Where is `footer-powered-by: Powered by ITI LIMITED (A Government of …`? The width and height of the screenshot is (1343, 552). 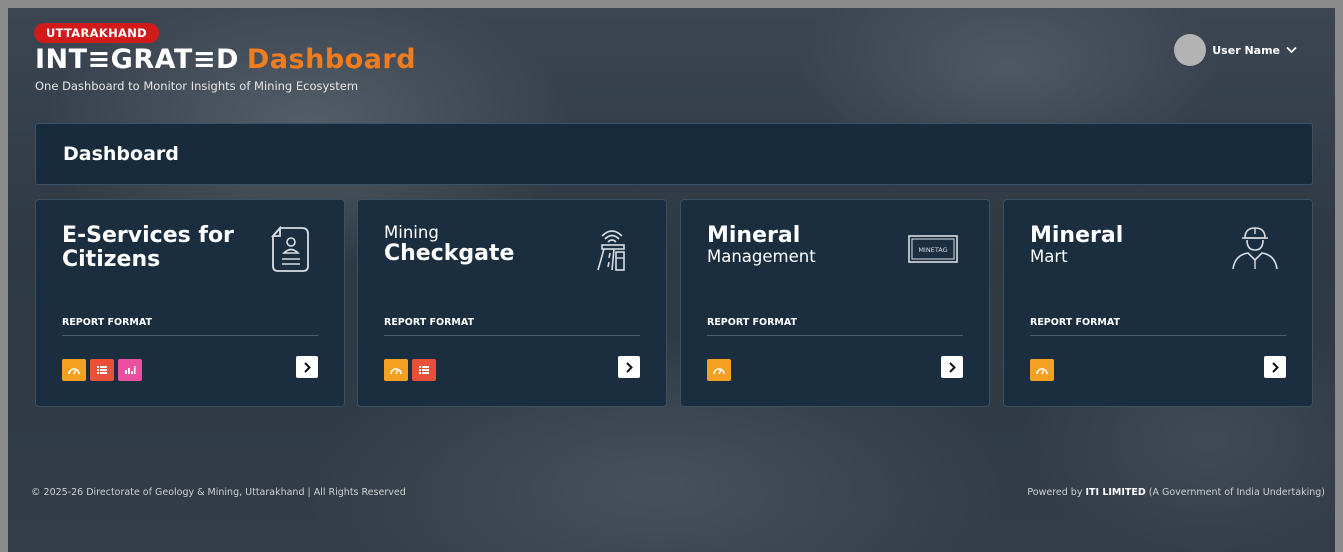
footer-powered-by: Powered by ITI LIMITED (A Government of … is located at coordinates (1176, 492).